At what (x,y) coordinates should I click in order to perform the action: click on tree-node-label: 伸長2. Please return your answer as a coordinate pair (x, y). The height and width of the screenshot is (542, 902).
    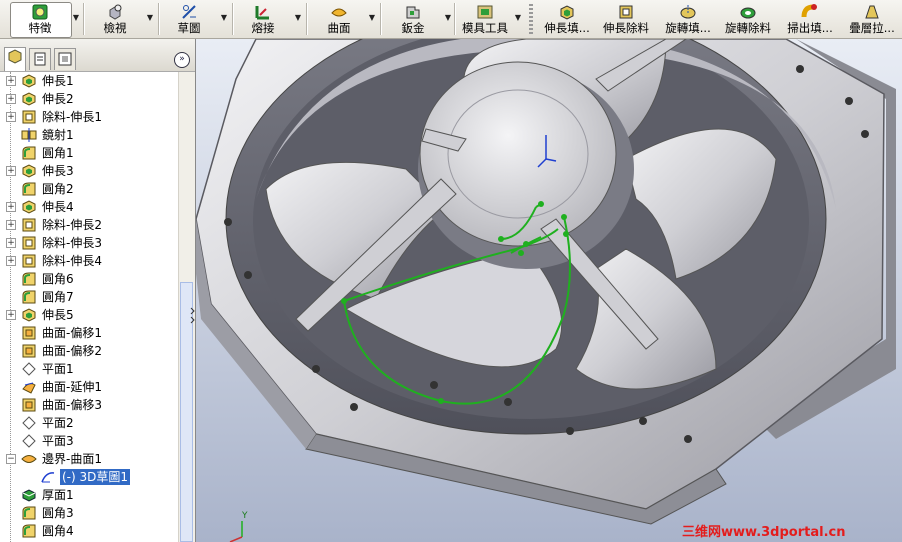
    Looking at the image, I should click on (58, 99).